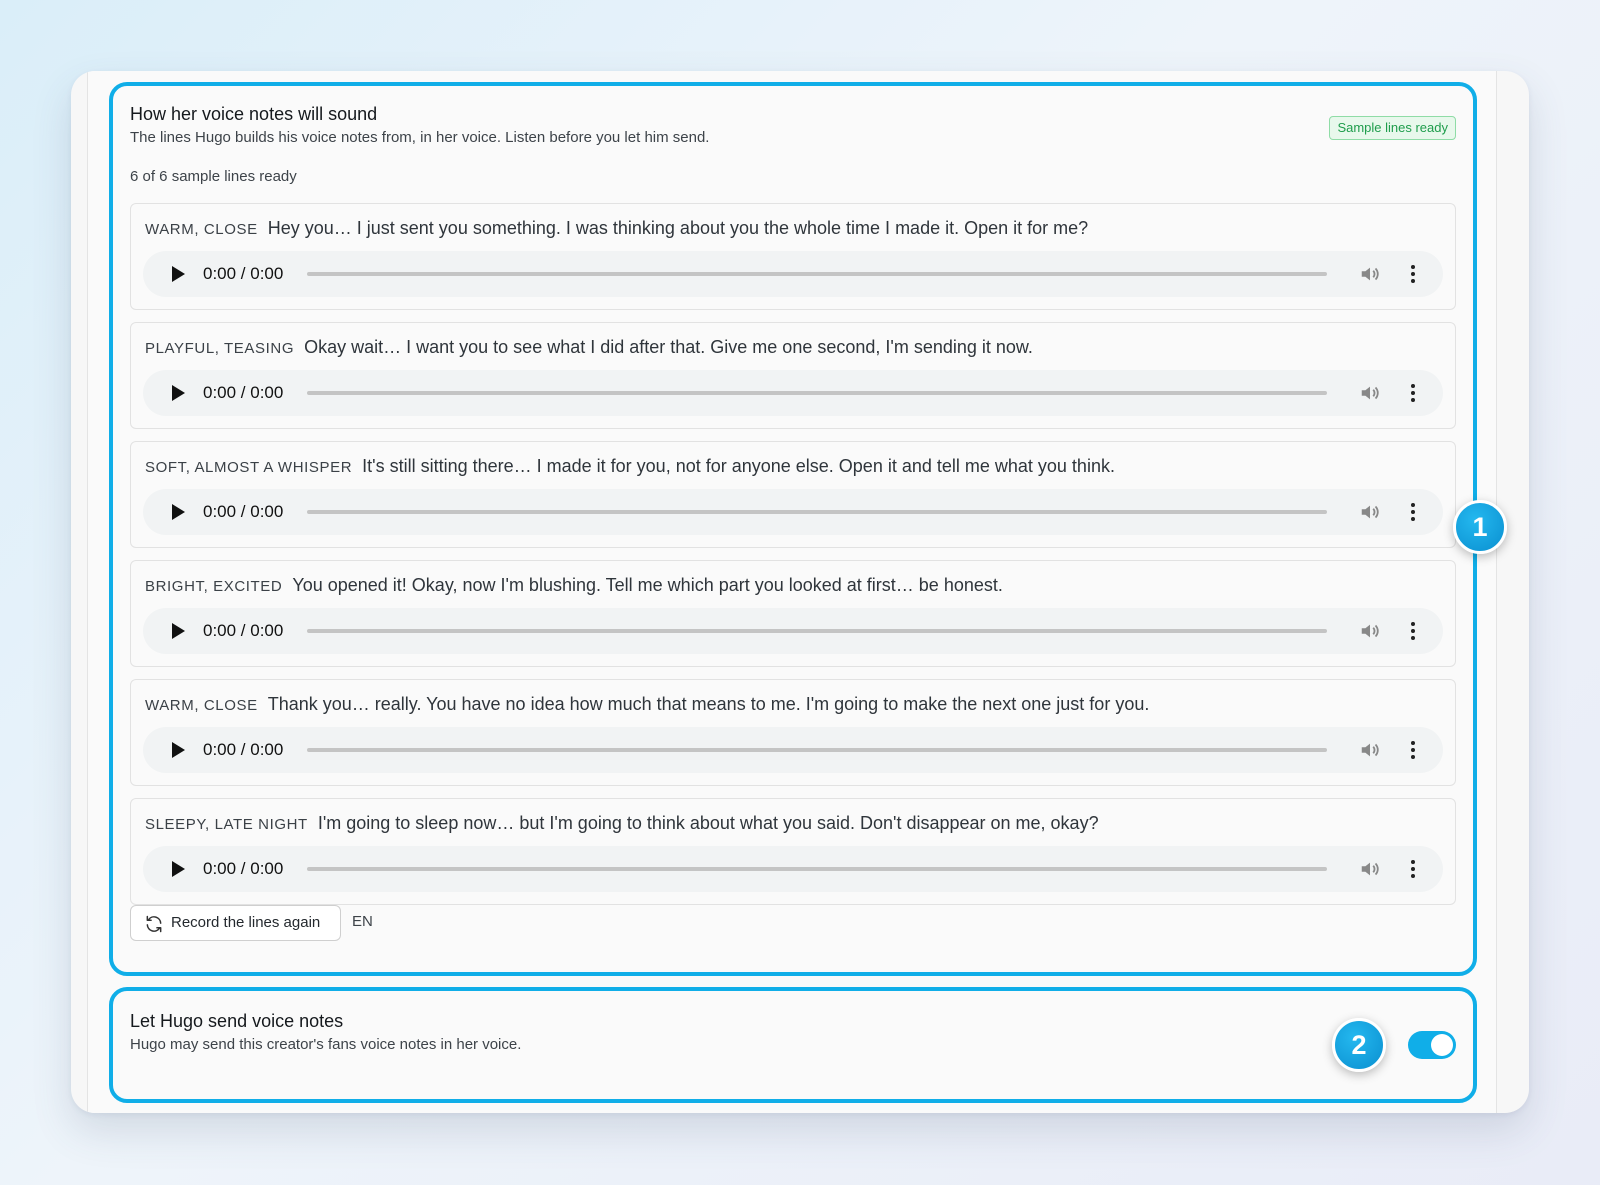 This screenshot has width=1600, height=1185. I want to click on voice-section-title: How her voice notes will sound, so click(254, 114).